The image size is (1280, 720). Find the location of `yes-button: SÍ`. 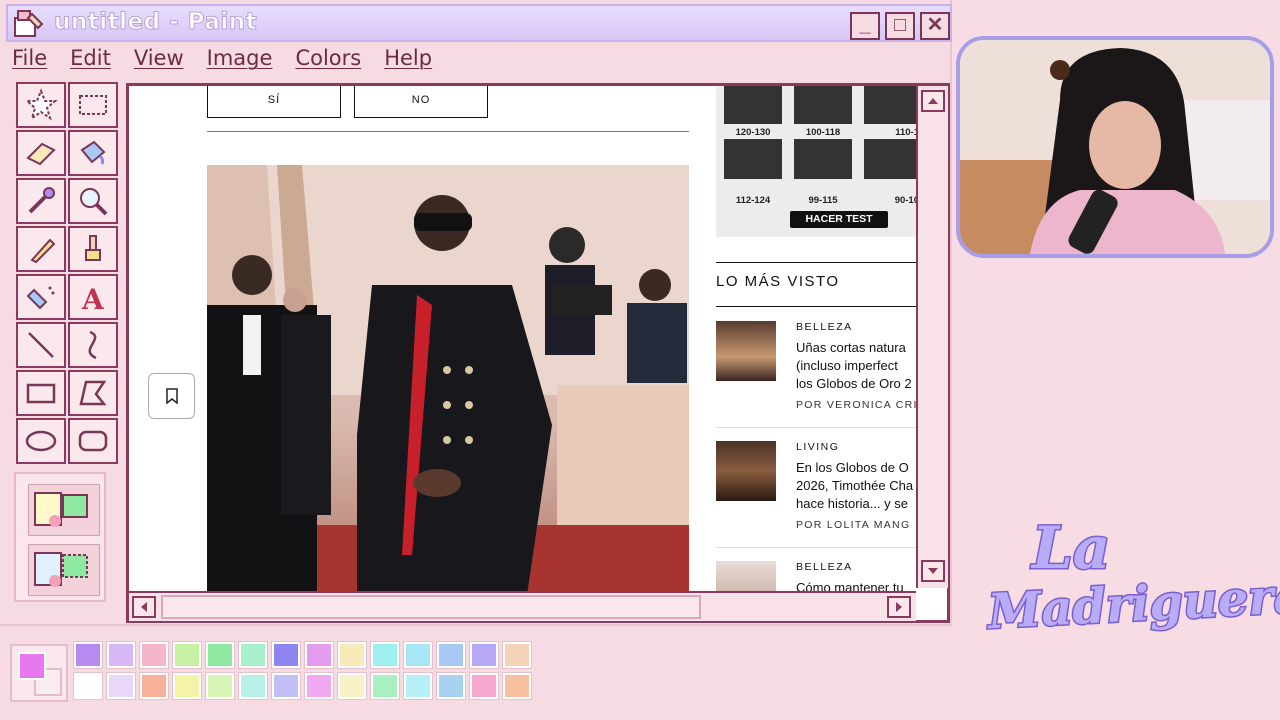

yes-button: SÍ is located at coordinates (274, 102).